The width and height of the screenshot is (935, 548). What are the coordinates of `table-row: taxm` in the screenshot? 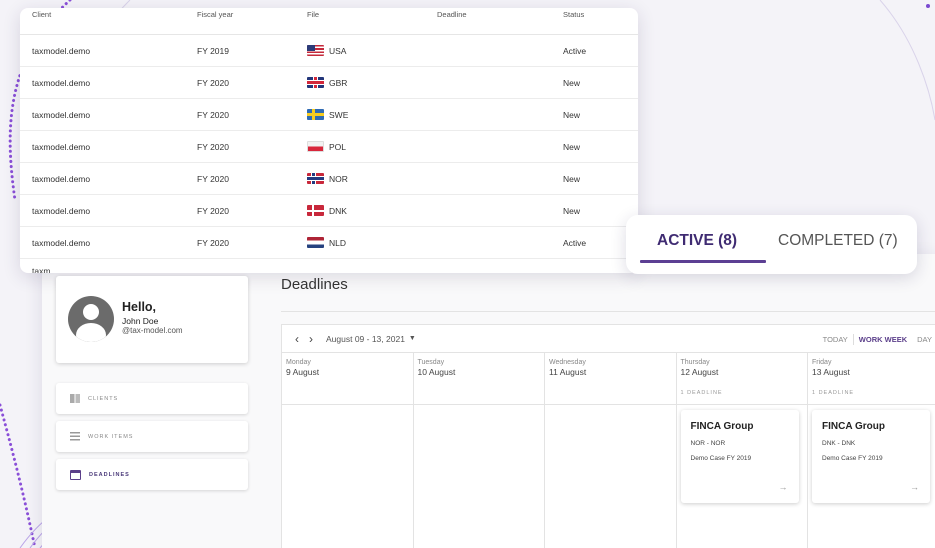 It's located at (329, 266).